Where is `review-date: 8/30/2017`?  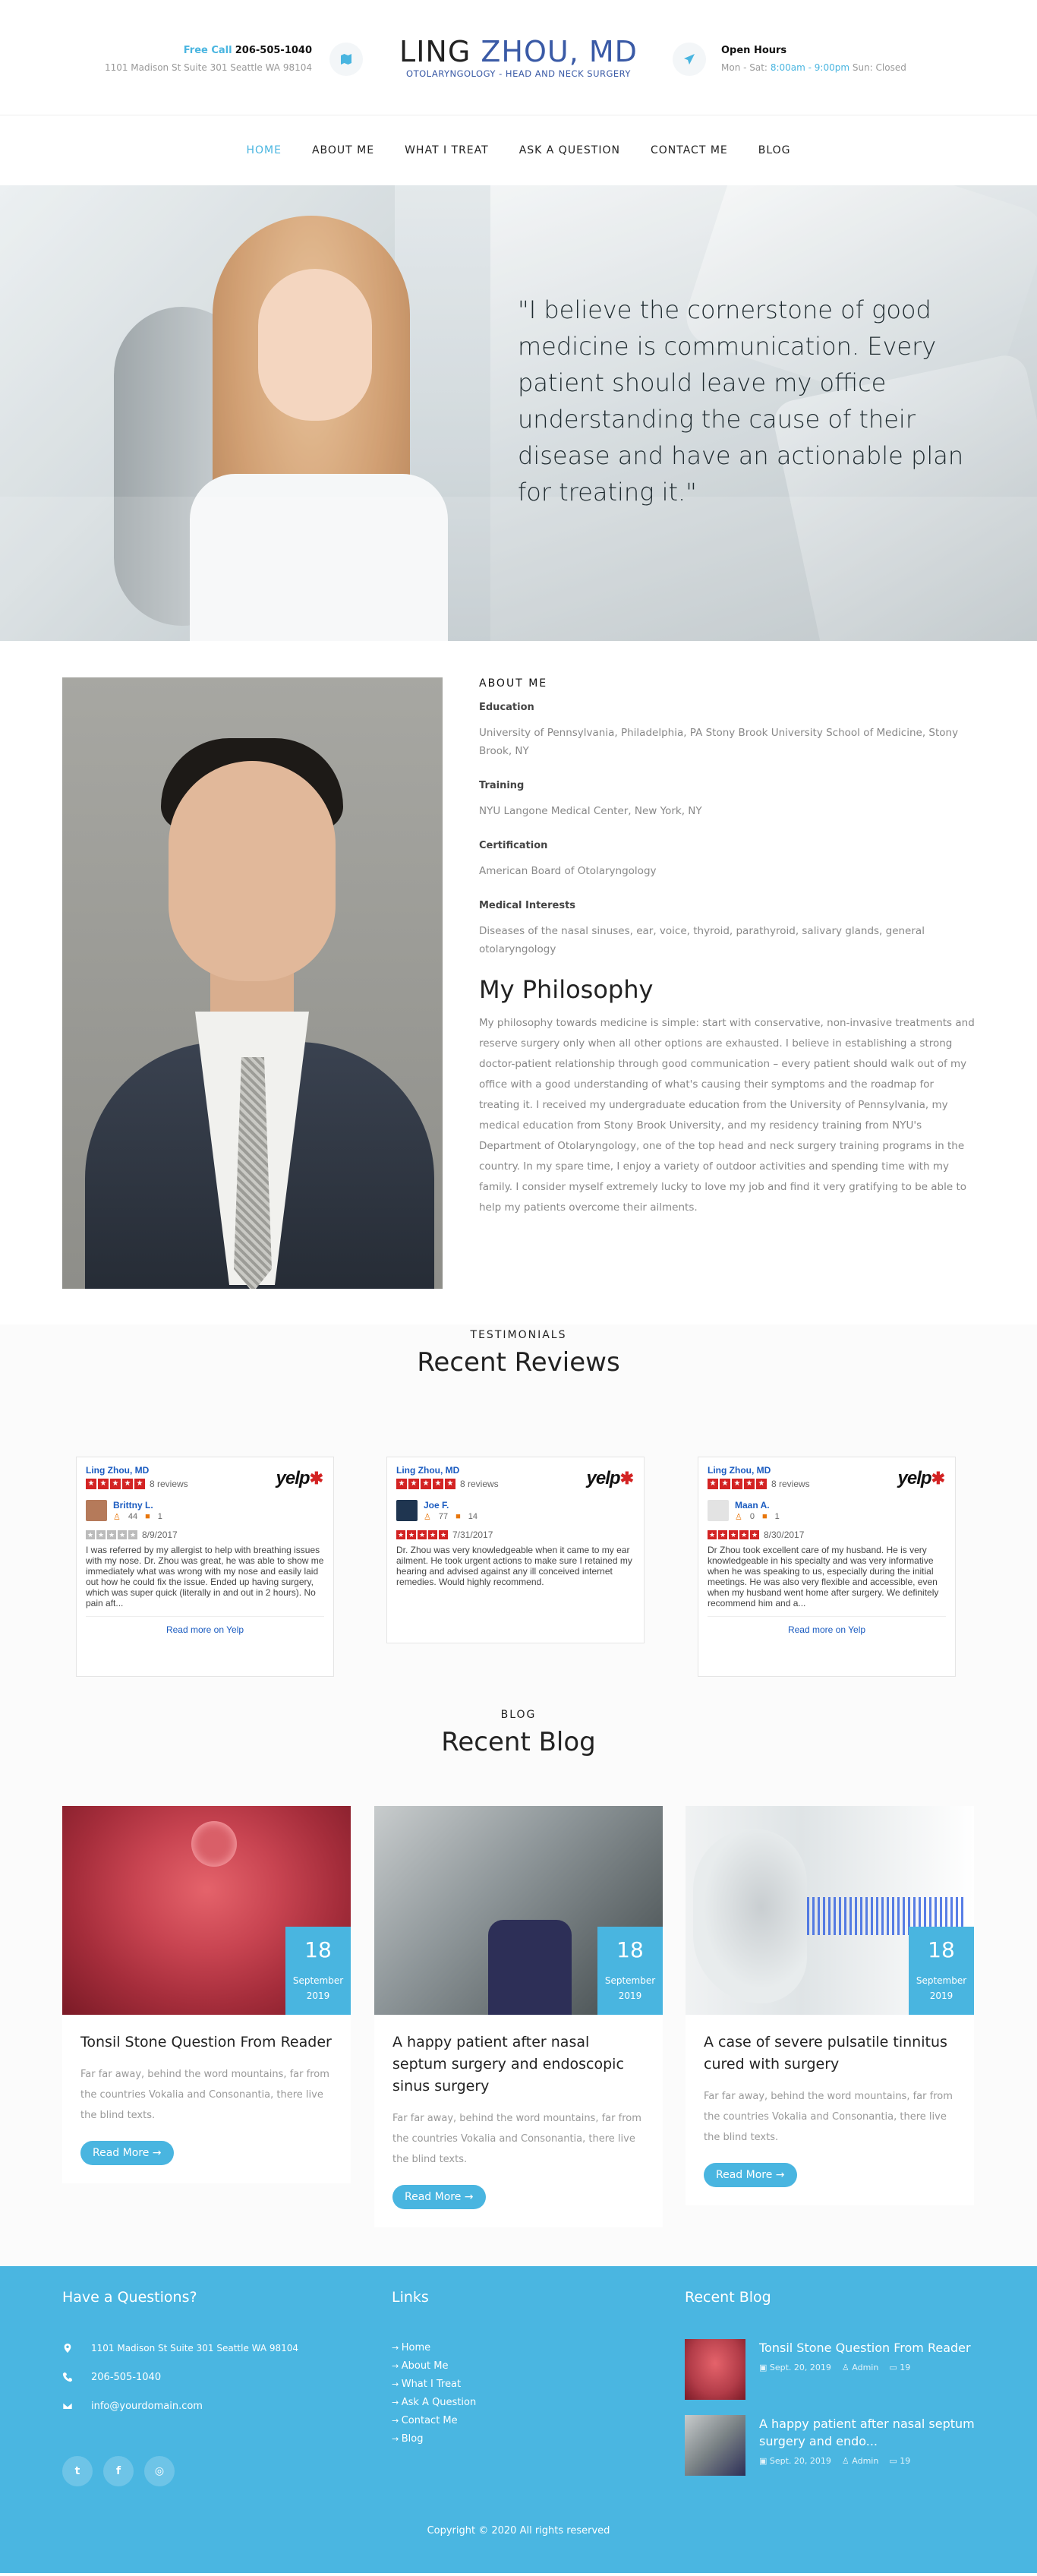
review-date: 8/30/2017 is located at coordinates (784, 1535).